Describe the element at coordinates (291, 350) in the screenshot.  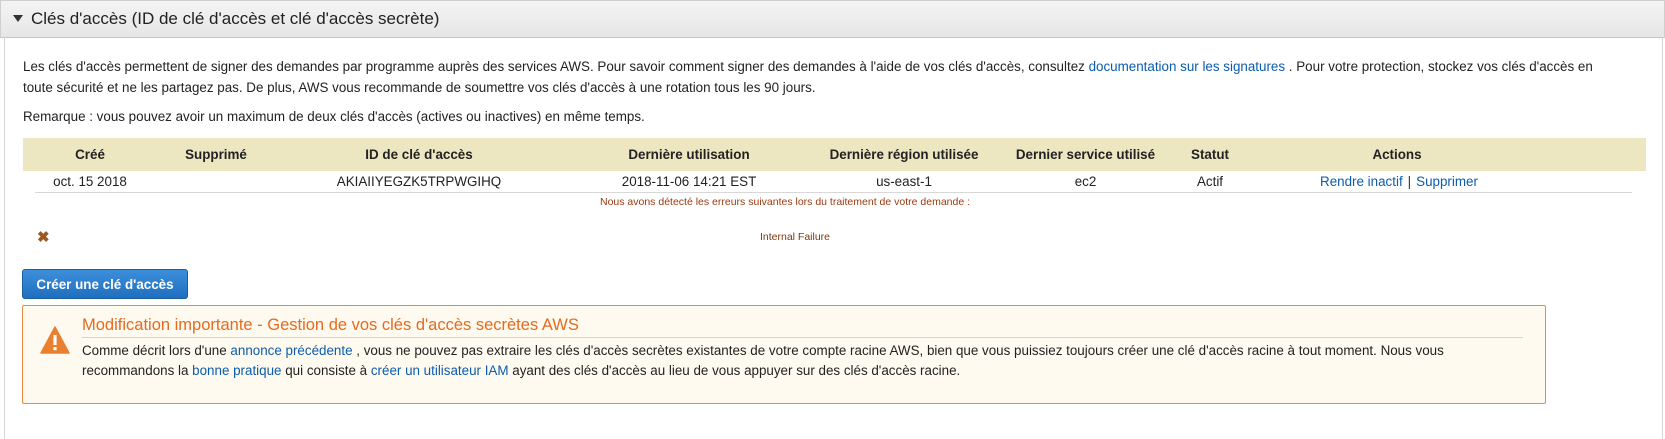
I see `previous-announcement-link: annonce précédente` at that location.